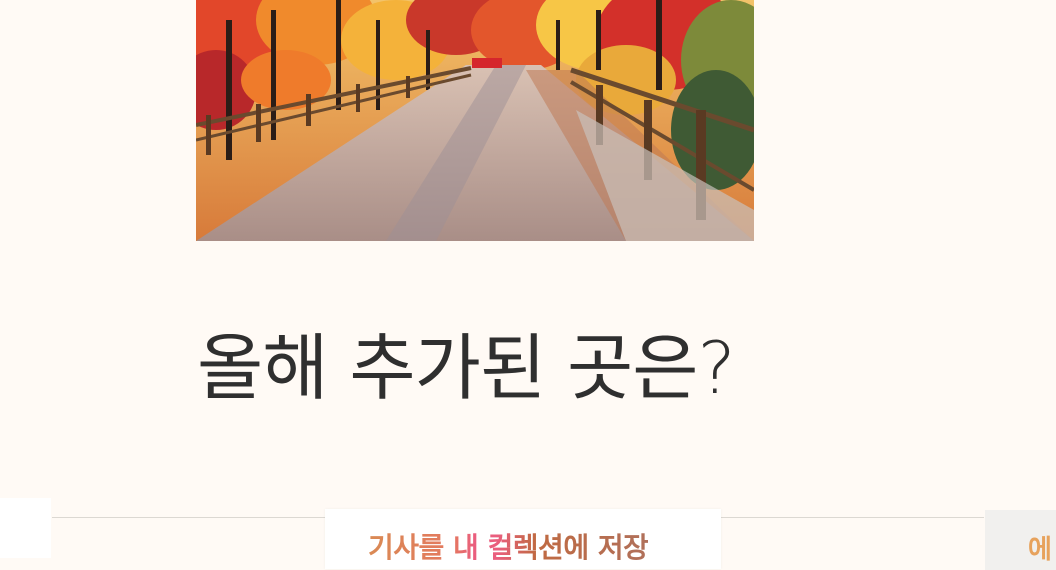  I want to click on section-heading: 올해 추가된 곳은?, so click(466, 368).